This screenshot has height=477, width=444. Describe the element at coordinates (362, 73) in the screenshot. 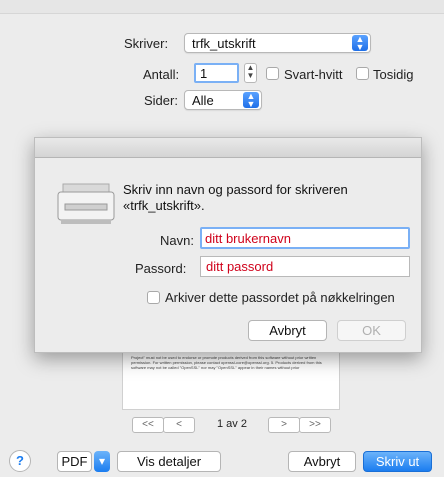

I see `twosided-checkbox` at that location.